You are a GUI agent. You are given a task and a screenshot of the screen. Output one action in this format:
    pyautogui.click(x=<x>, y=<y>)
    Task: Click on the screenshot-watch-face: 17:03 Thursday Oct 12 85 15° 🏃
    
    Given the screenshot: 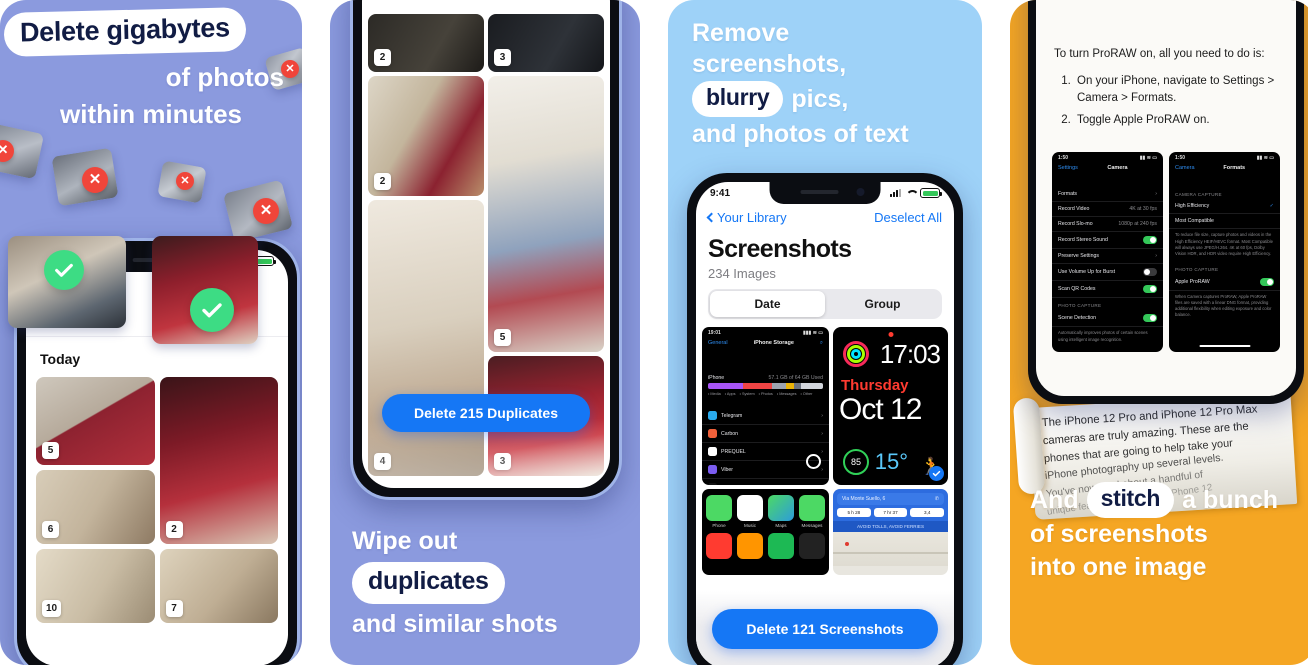 What is the action you would take?
    pyautogui.click(x=890, y=406)
    